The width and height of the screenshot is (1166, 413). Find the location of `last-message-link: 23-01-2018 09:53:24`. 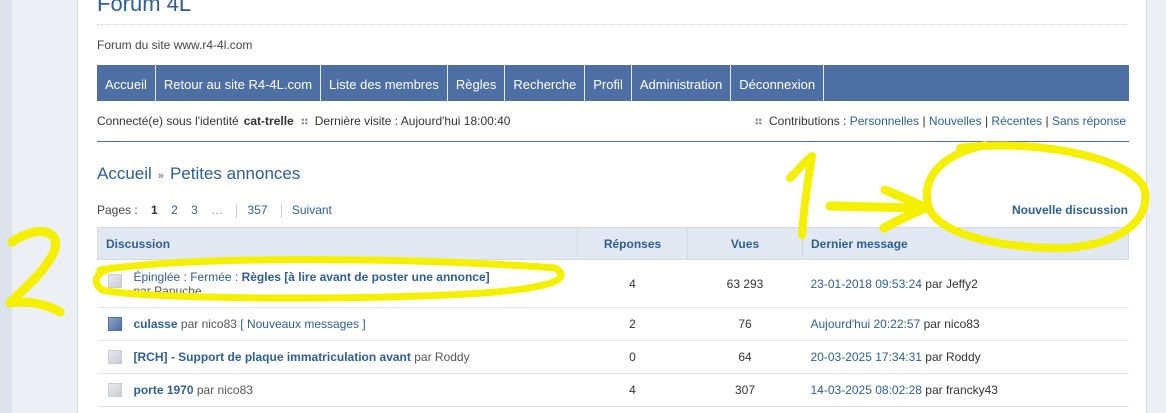

last-message-link: 23-01-2018 09:53:24 is located at coordinates (866, 284).